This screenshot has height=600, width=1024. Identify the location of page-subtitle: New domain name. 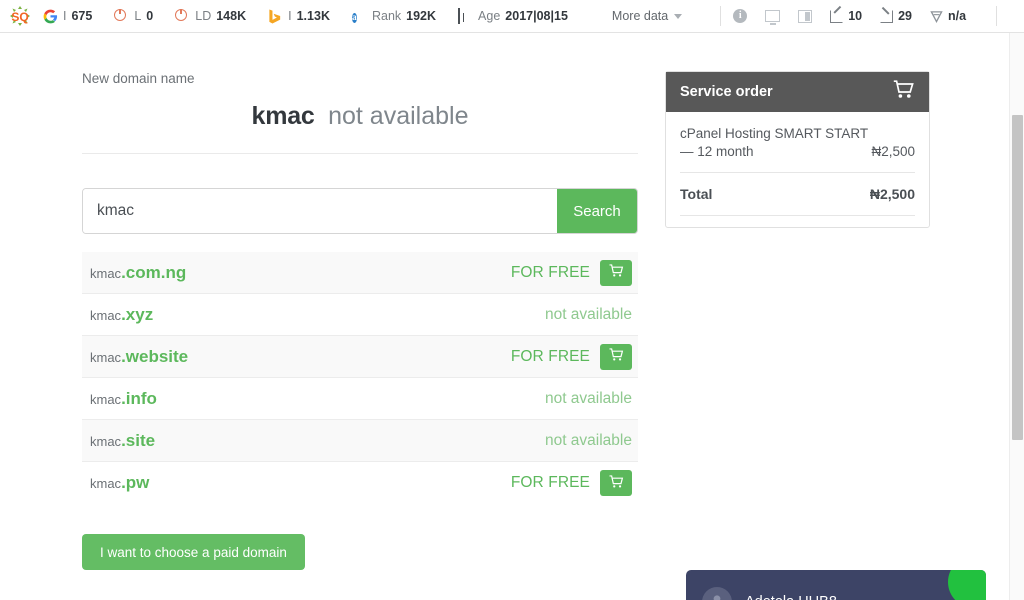
(138, 78).